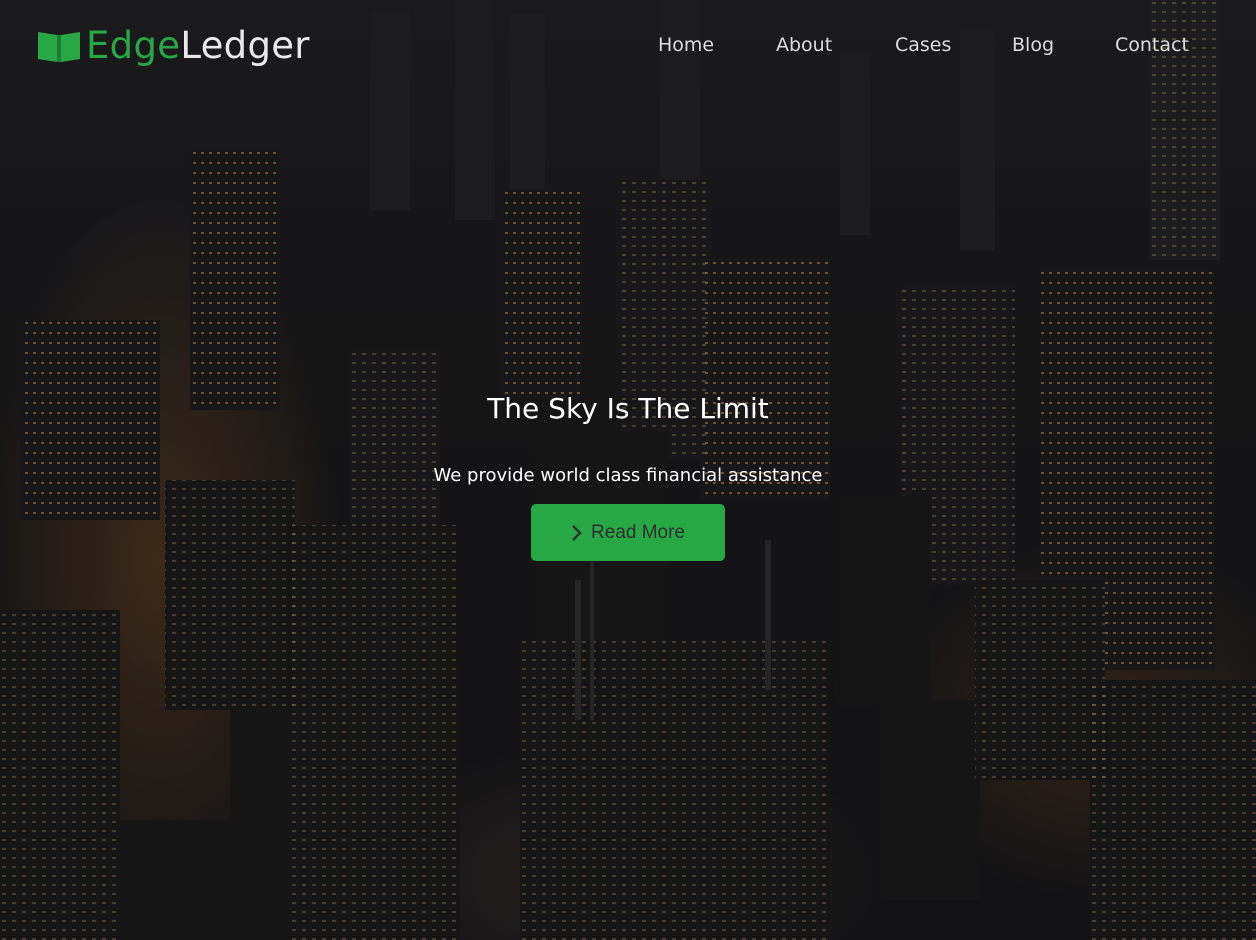 The width and height of the screenshot is (1256, 940). I want to click on nav-home: Home, so click(686, 45).